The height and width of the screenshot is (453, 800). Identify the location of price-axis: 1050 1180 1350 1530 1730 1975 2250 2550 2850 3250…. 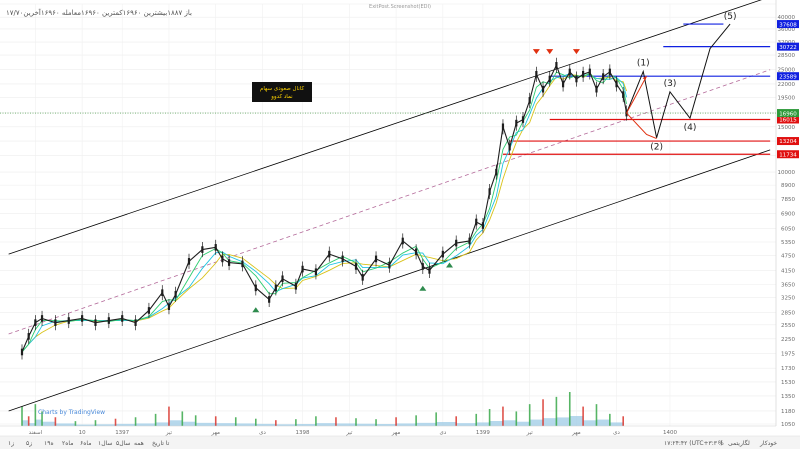
(787, 214).